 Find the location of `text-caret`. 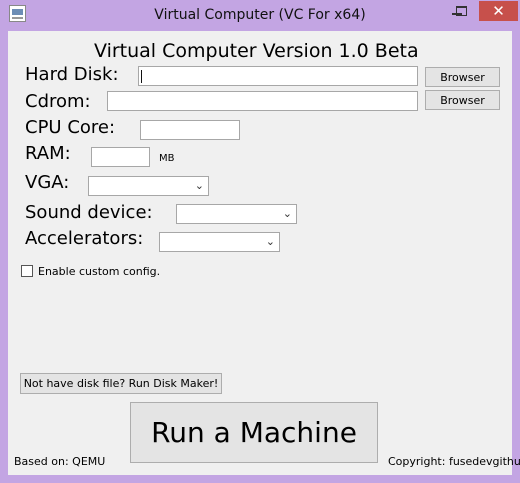

text-caret is located at coordinates (141, 76).